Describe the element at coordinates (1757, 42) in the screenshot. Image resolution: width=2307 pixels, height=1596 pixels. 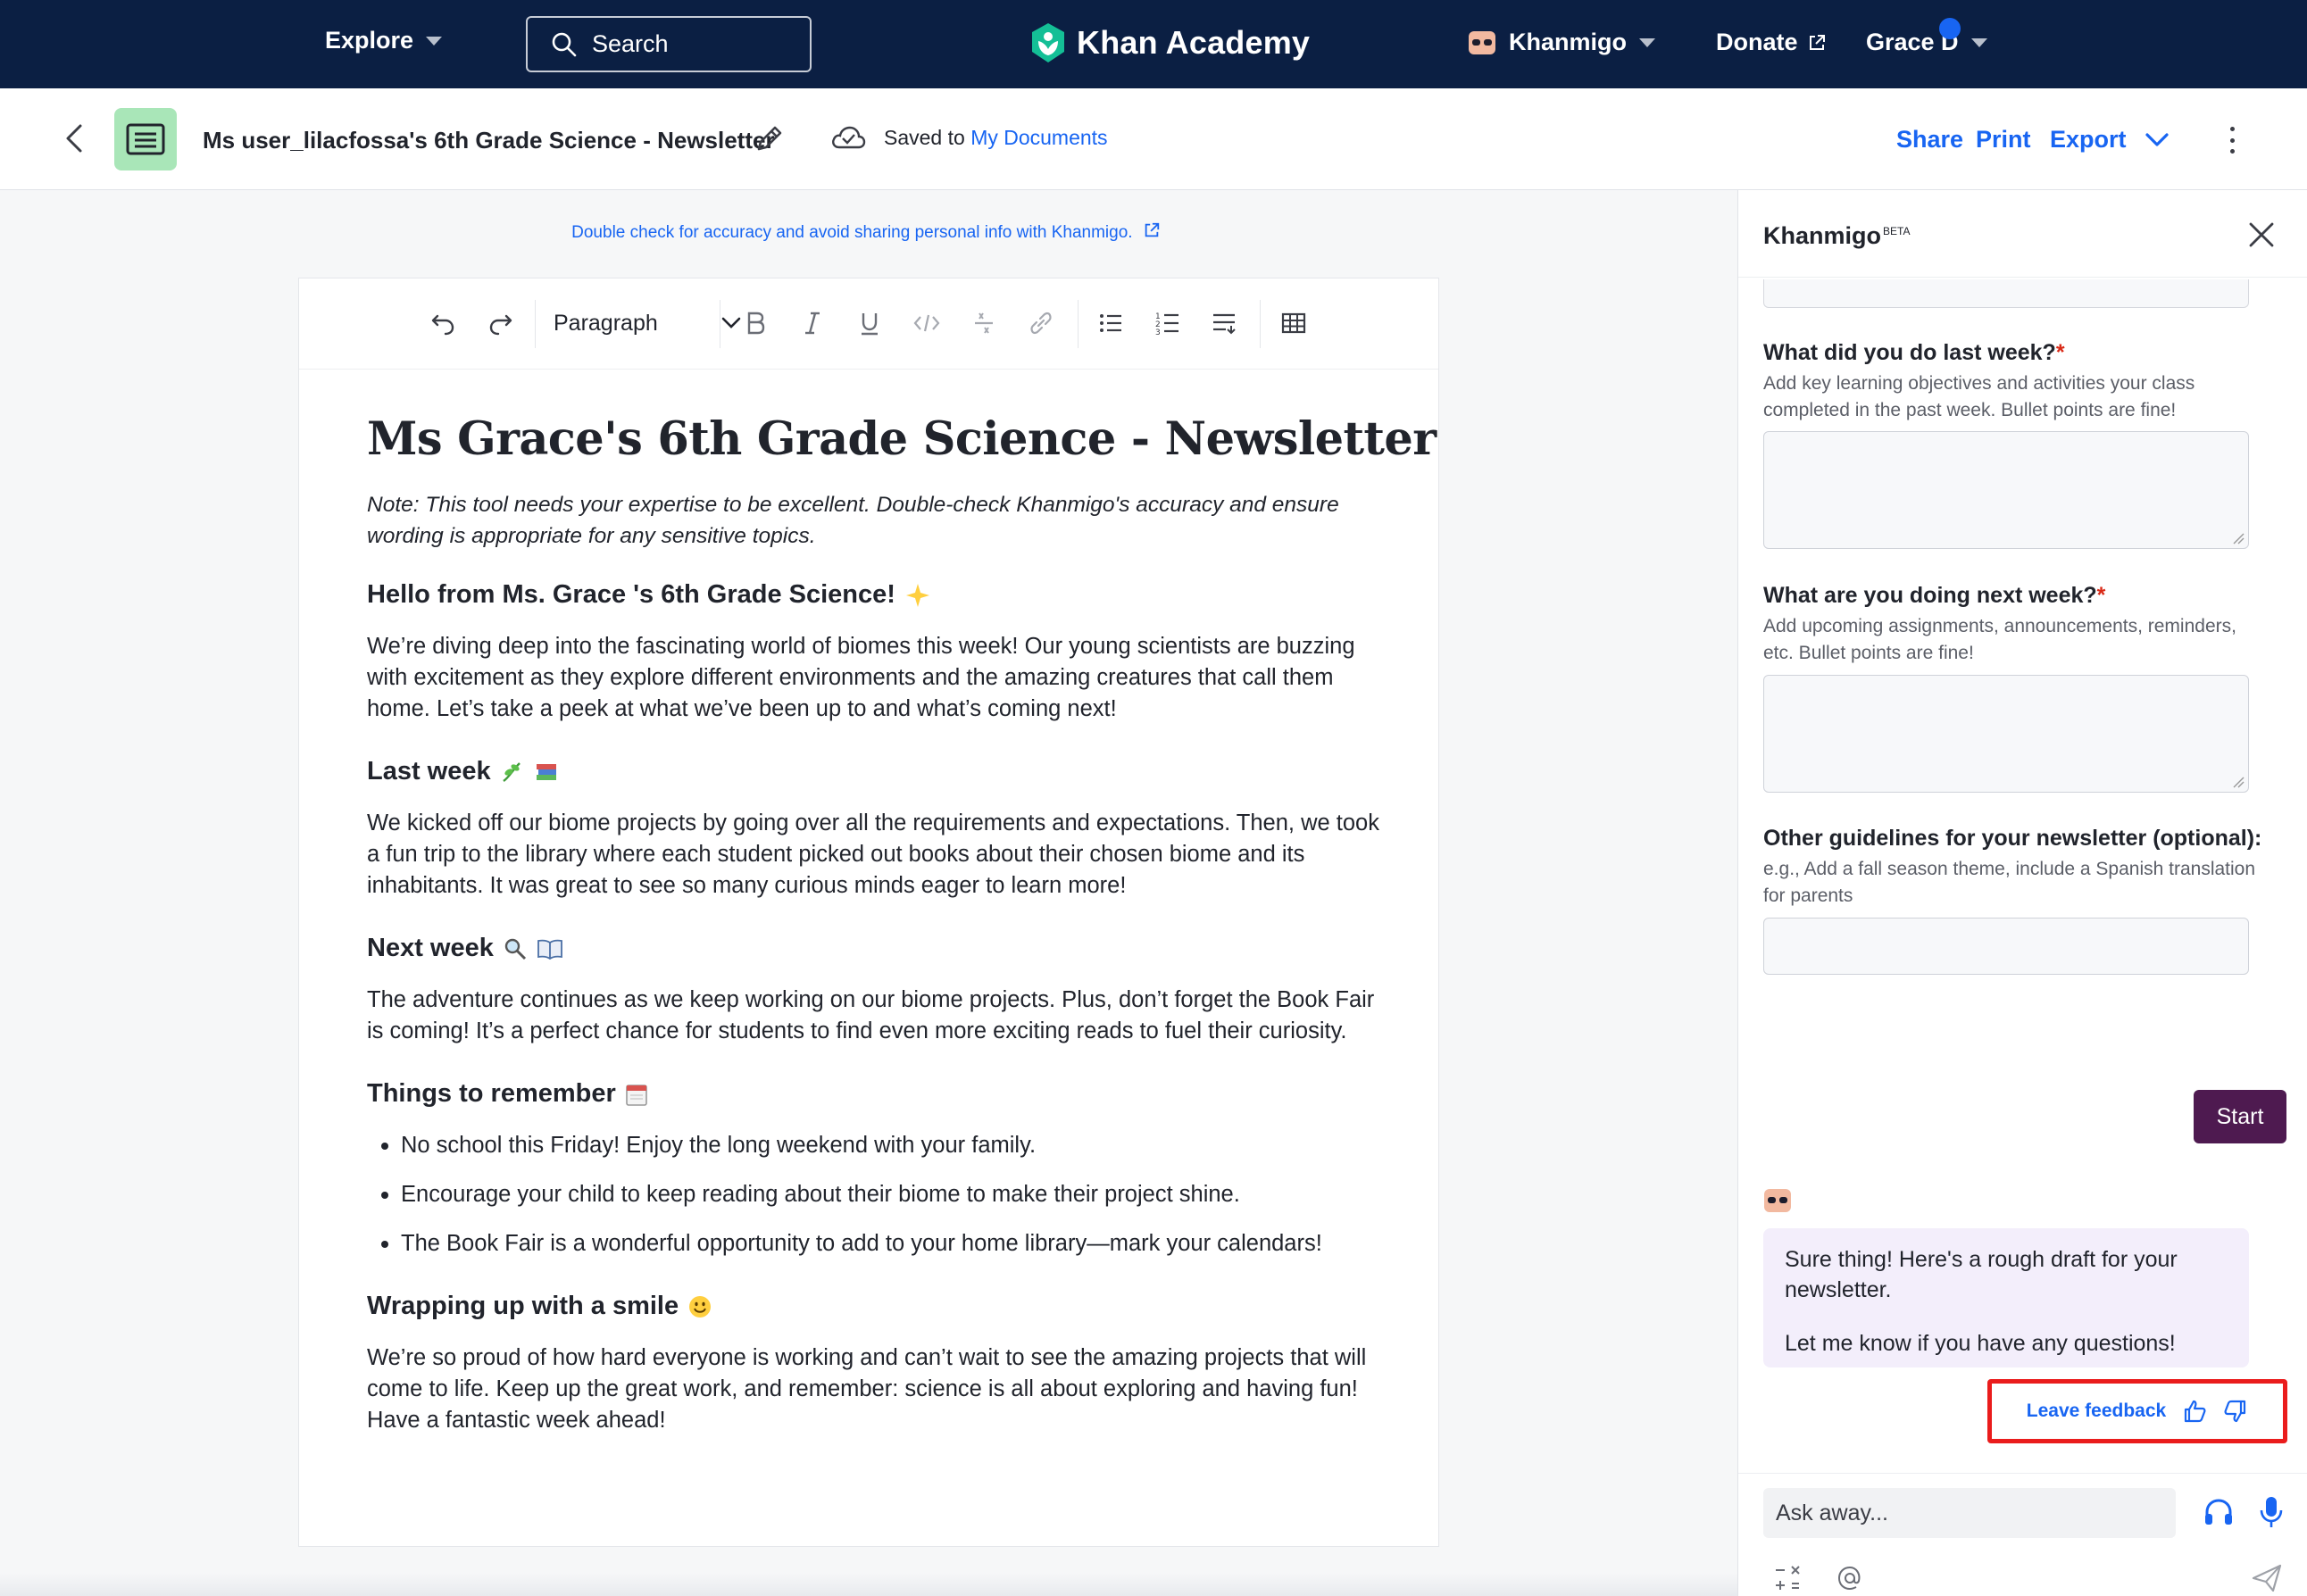
I see `donate-label: Donate` at that location.